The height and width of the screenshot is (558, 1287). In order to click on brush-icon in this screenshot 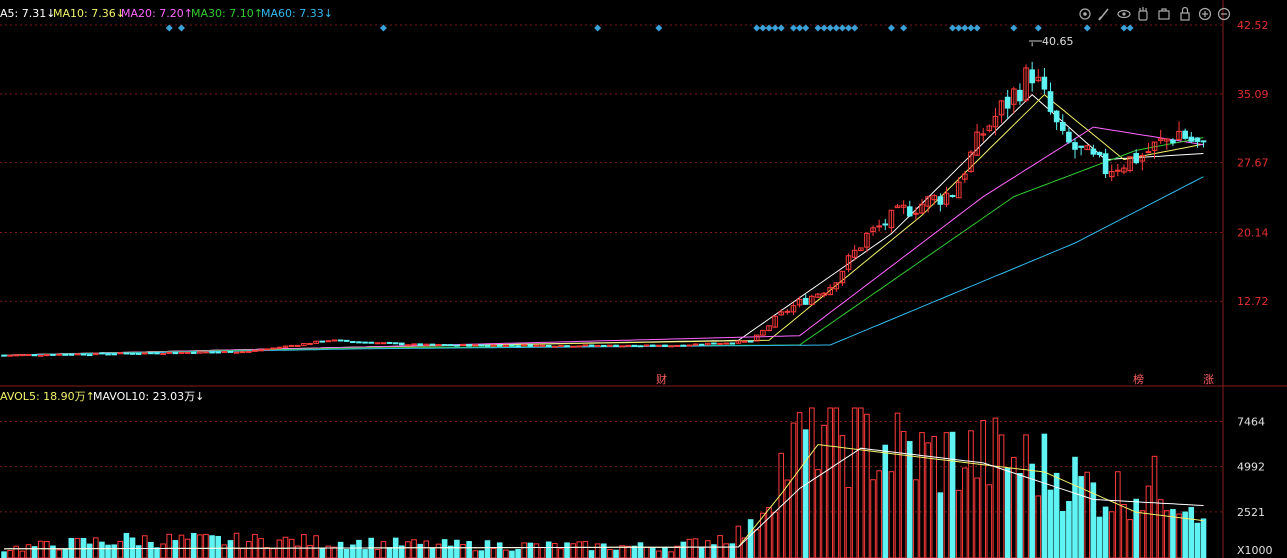, I will do `click(1103, 14)`.